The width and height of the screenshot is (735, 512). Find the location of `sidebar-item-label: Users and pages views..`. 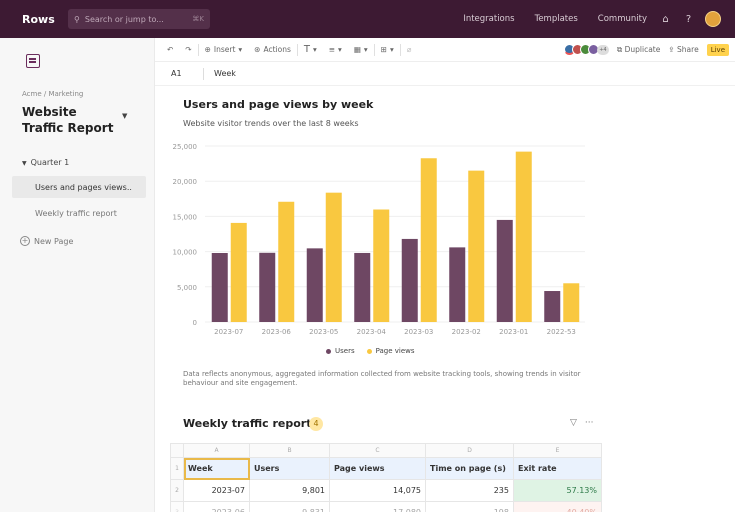

sidebar-item-label: Users and pages views.. is located at coordinates (83, 187).